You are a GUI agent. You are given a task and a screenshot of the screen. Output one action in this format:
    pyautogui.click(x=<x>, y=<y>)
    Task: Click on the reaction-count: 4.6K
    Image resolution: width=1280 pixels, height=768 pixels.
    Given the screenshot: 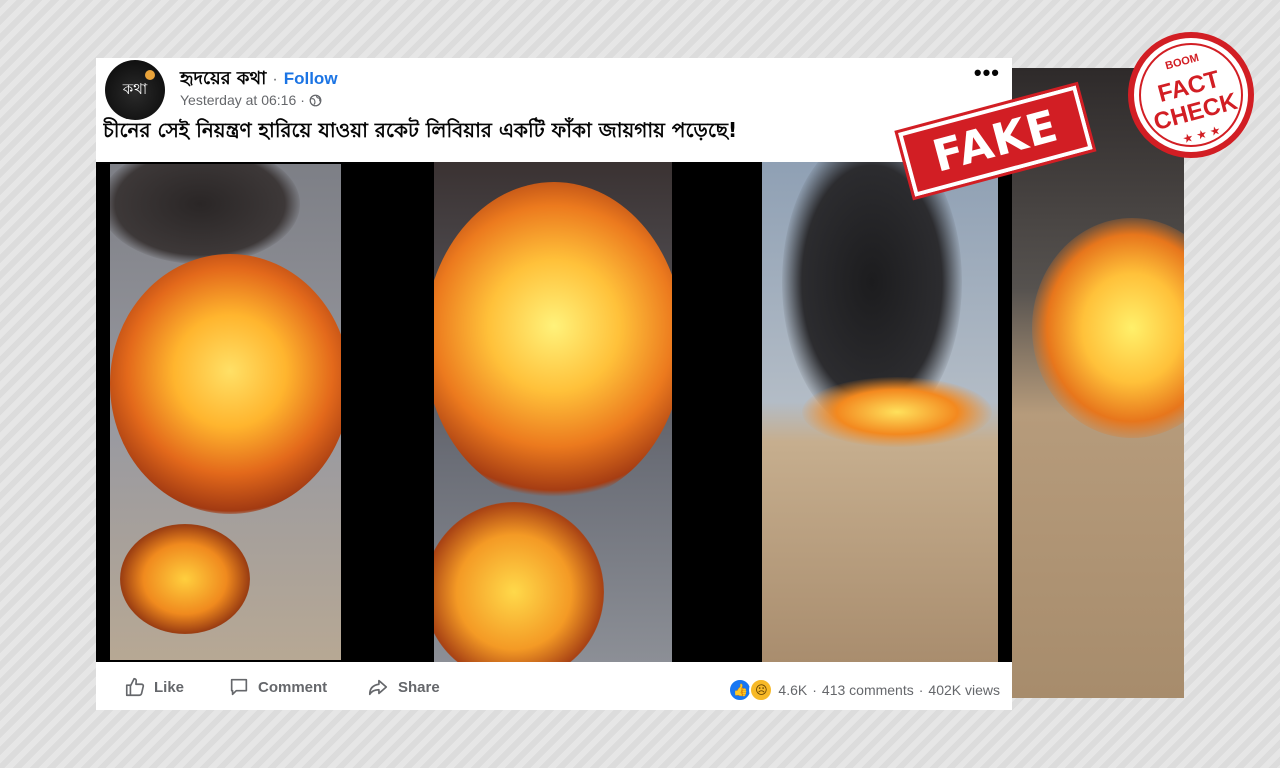 What is the action you would take?
    pyautogui.click(x=792, y=690)
    